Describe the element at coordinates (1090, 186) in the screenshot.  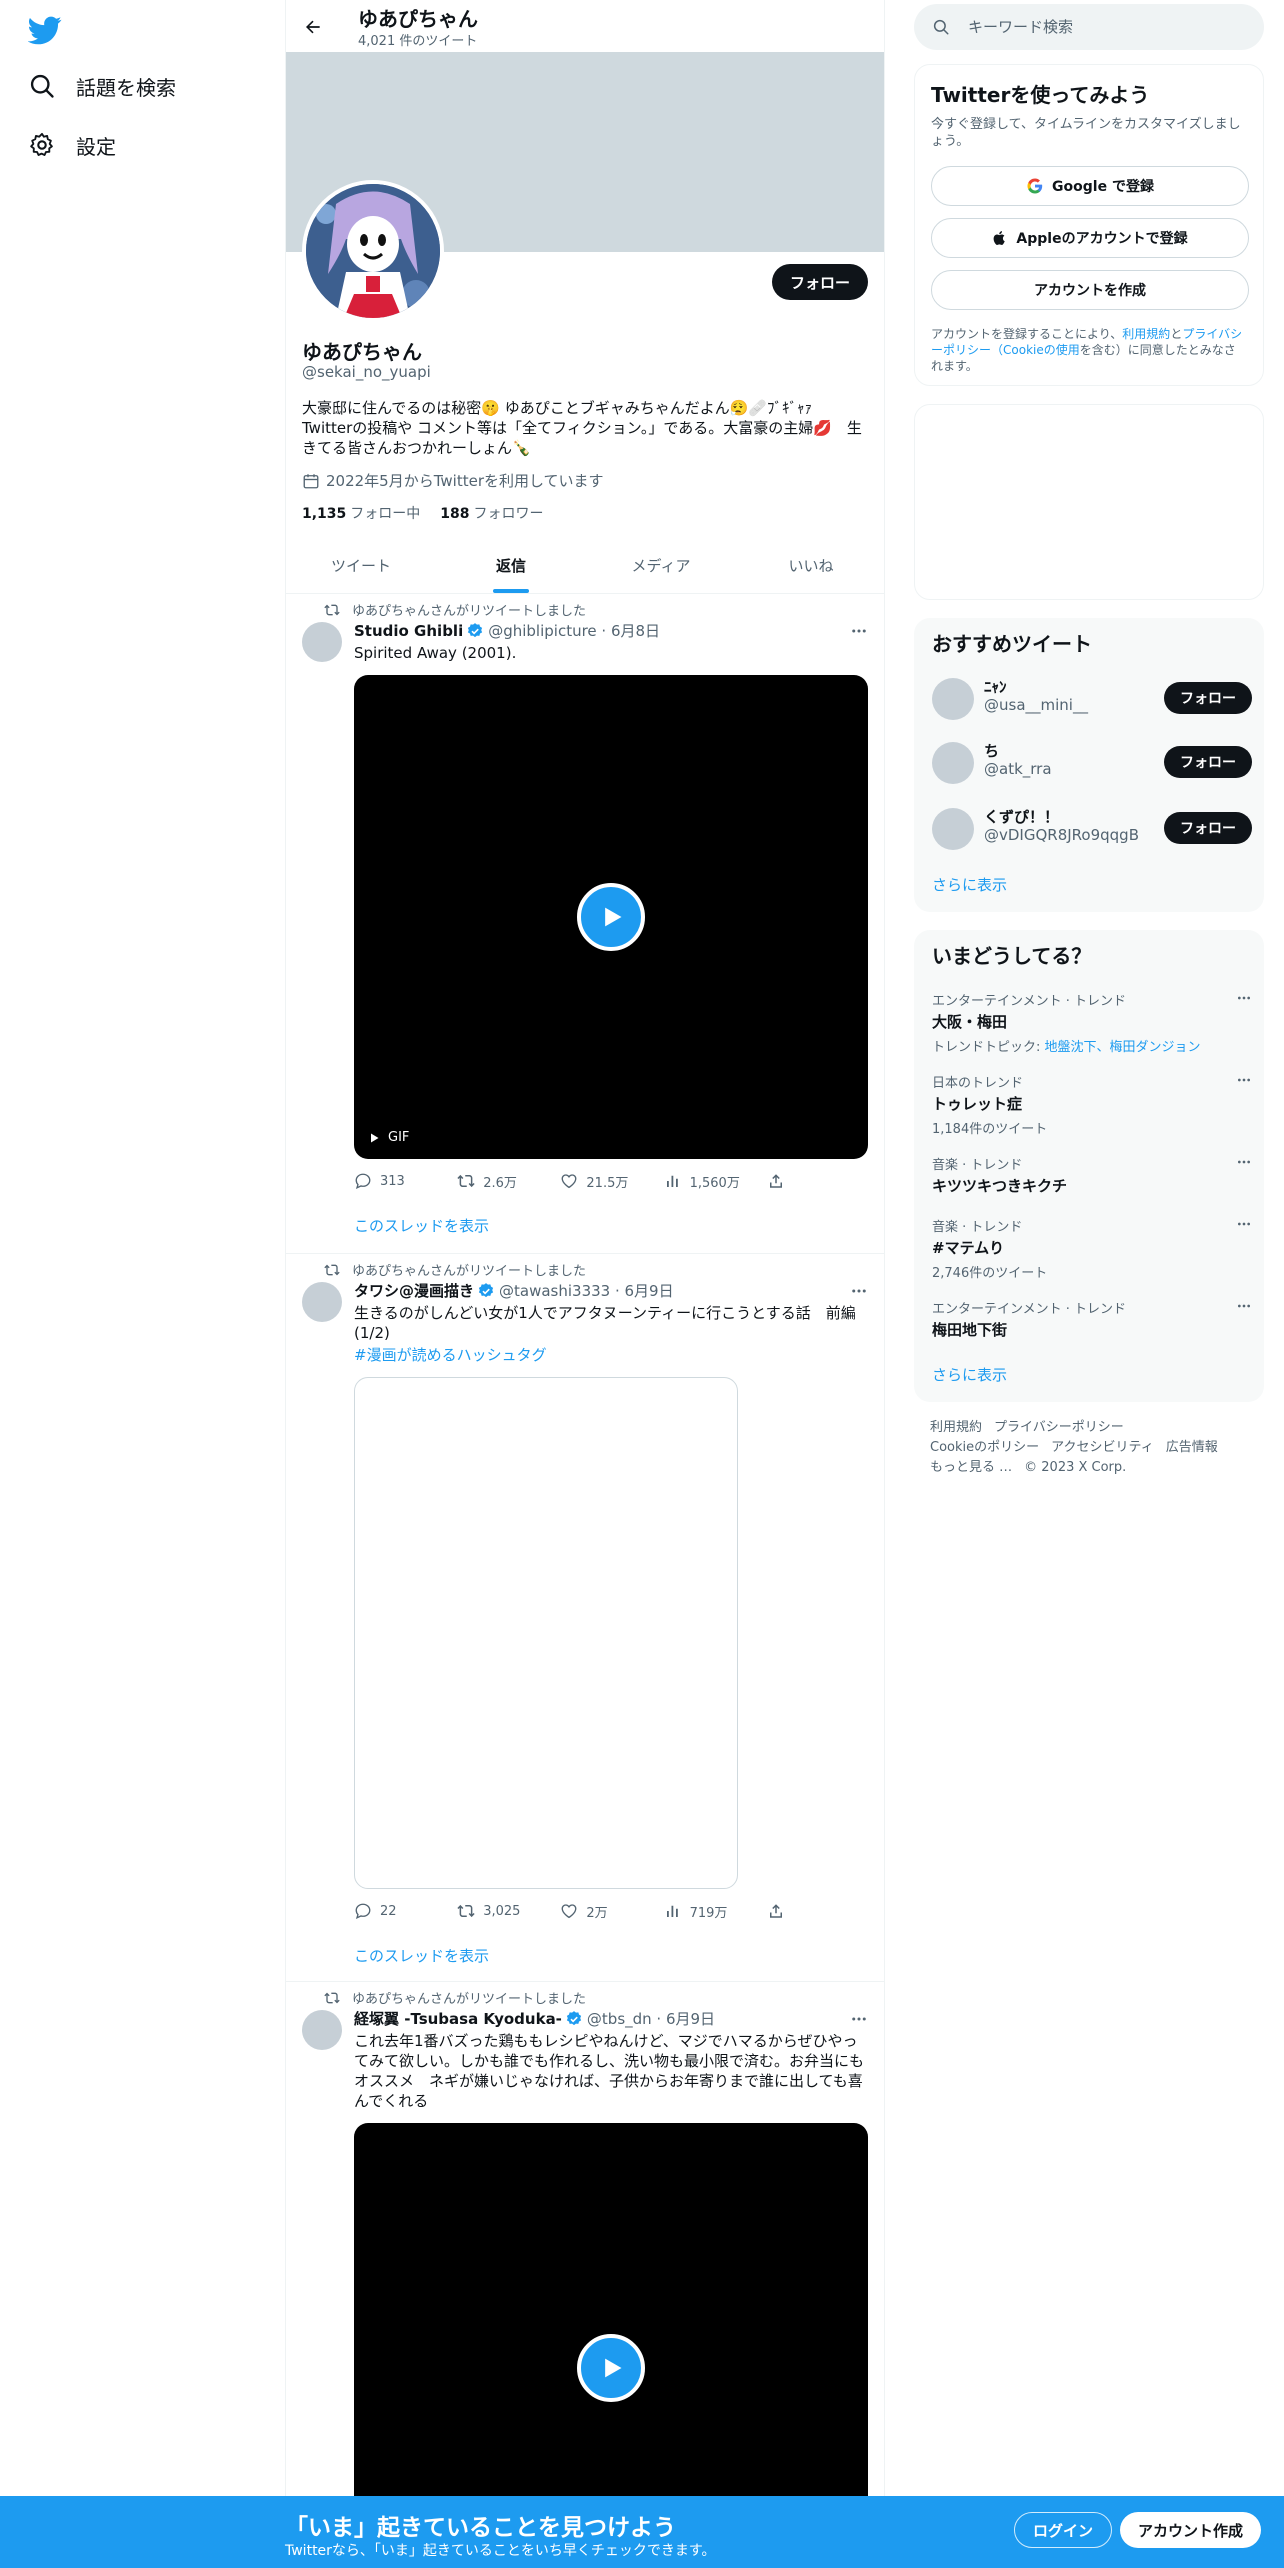
I see `google-signup-button: Google で登録` at that location.